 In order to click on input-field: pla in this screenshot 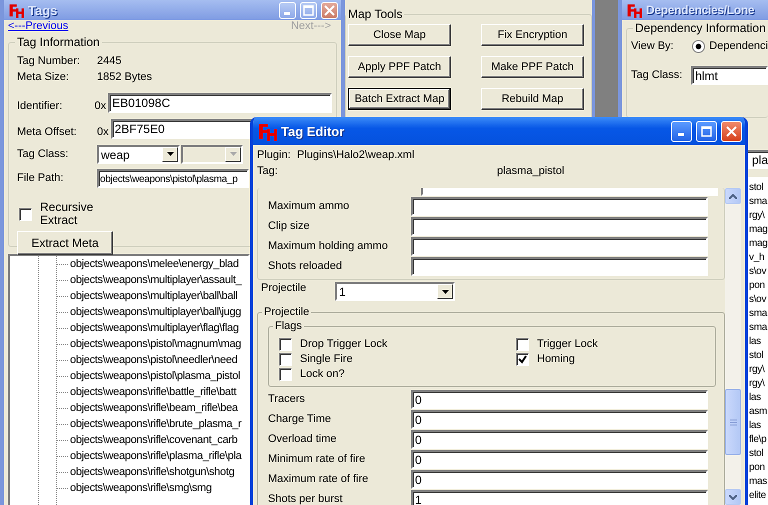, I will do `click(760, 160)`.